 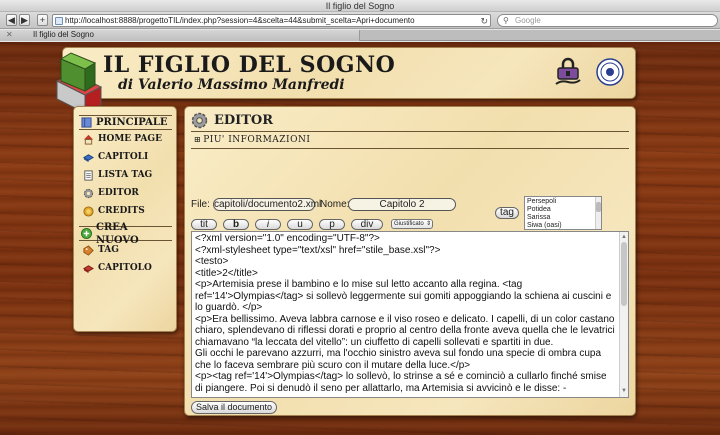 I want to click on format-bold-button: b, so click(x=236, y=224).